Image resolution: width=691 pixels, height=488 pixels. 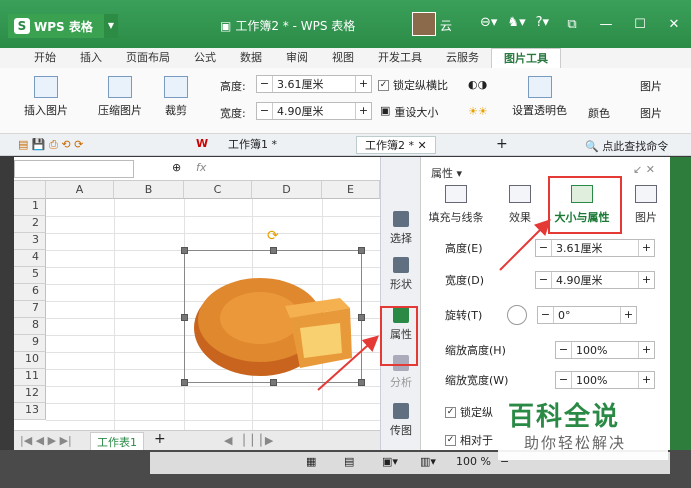 I want to click on row-header: 13, so click(x=30, y=411).